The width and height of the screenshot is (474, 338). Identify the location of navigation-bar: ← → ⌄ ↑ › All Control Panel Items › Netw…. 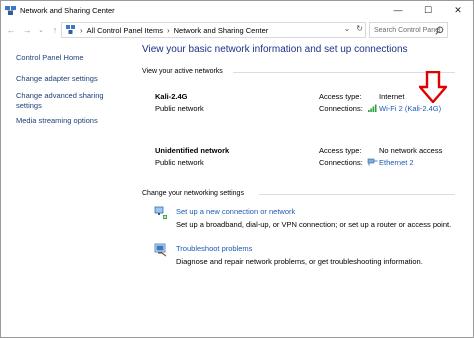
(237, 30).